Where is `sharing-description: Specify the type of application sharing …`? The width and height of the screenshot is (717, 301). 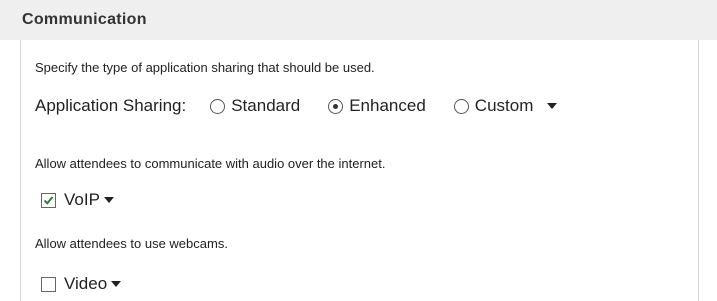
sharing-description: Specify the type of application sharing … is located at coordinates (205, 67).